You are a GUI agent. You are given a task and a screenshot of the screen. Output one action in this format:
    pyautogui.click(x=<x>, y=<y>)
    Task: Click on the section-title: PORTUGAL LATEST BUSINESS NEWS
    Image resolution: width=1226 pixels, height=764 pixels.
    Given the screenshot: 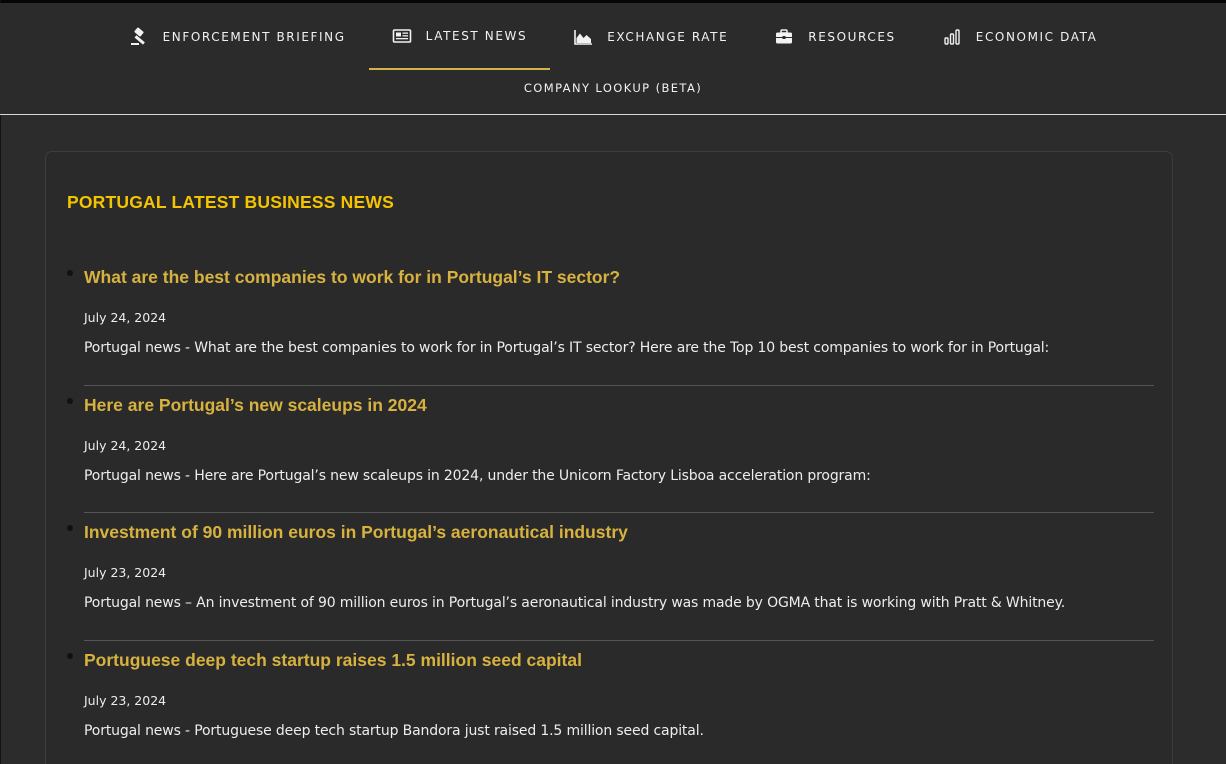 What is the action you would take?
    pyautogui.click(x=230, y=202)
    